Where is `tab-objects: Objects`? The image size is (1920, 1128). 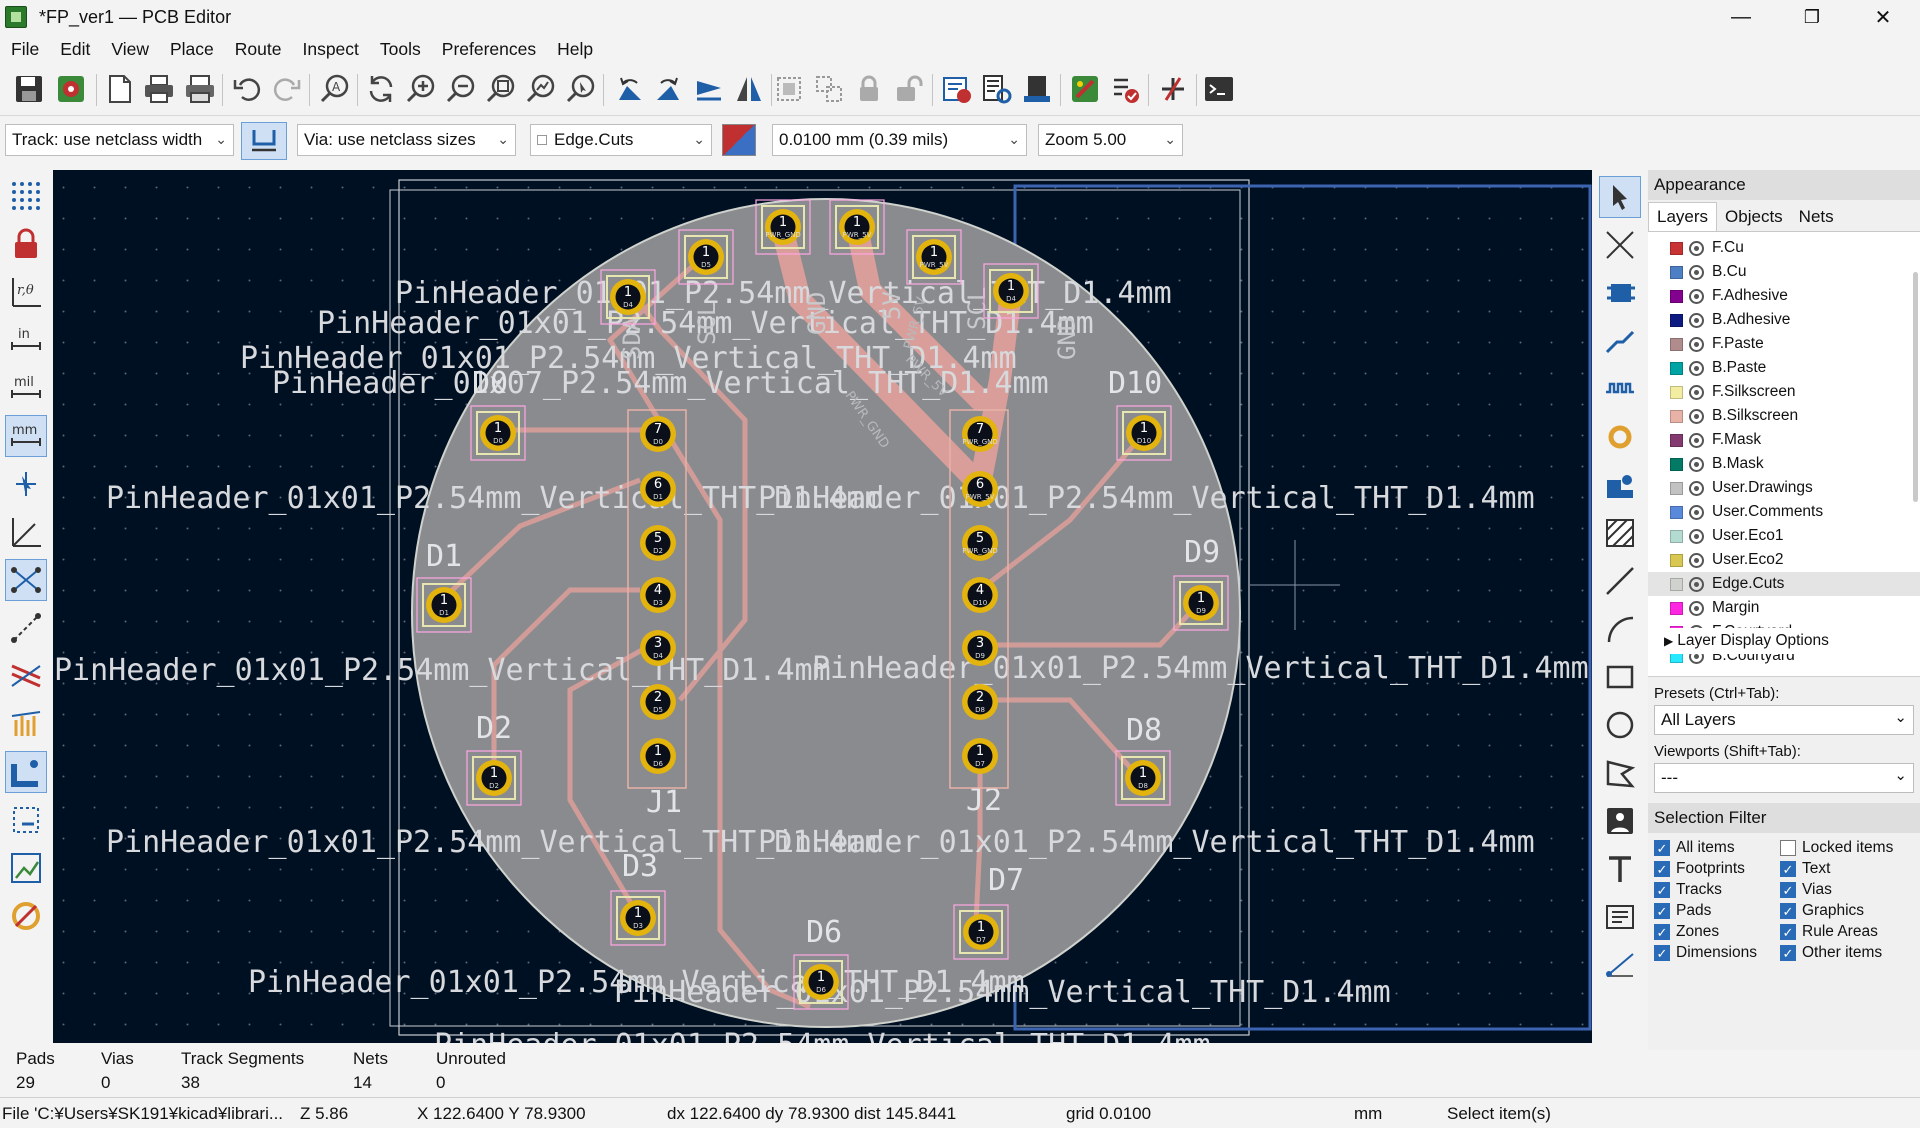 tab-objects: Objects is located at coordinates (1754, 217).